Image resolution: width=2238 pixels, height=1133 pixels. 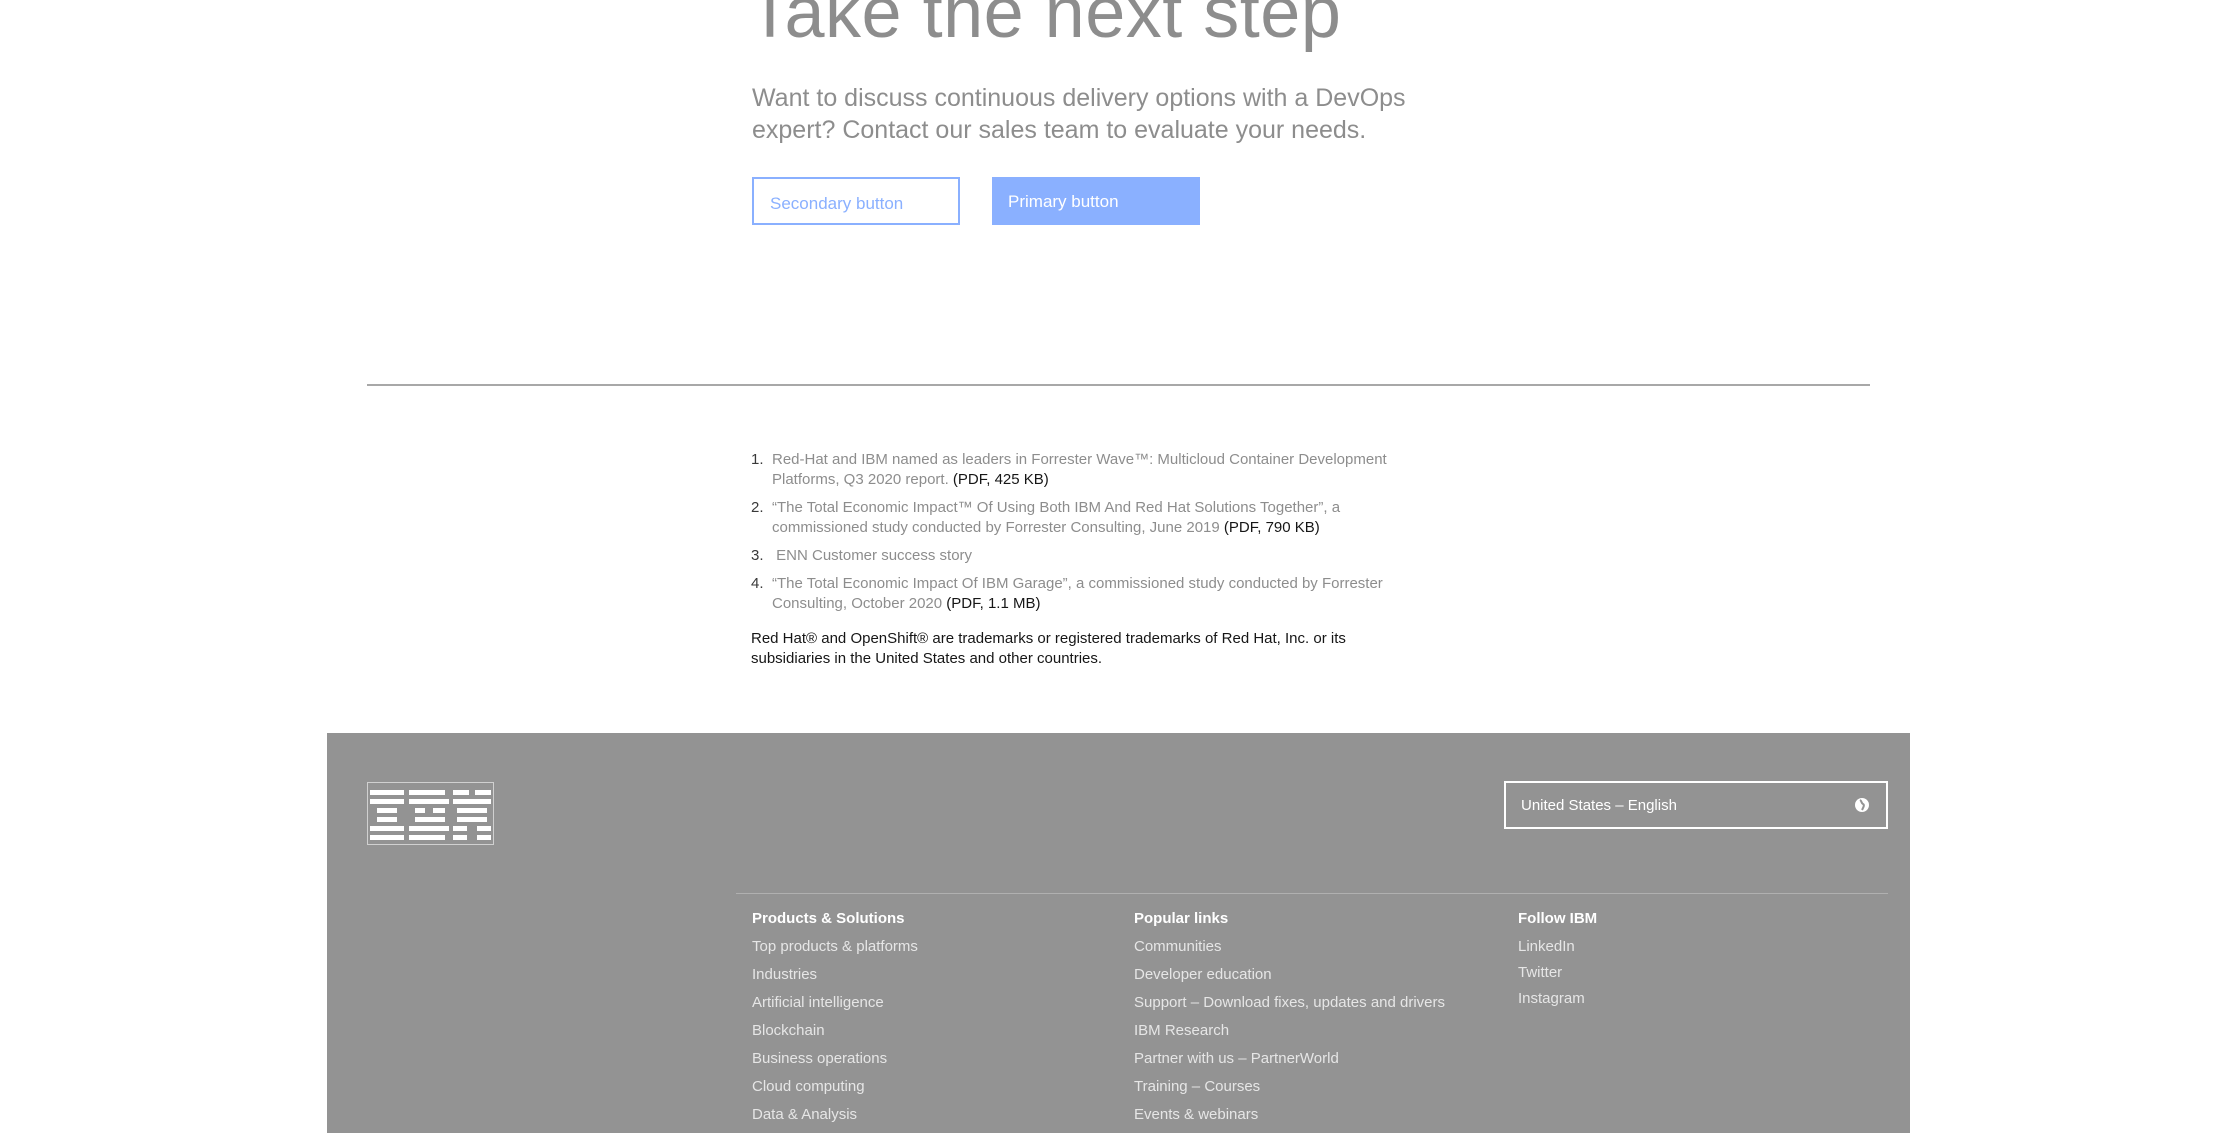 What do you see at coordinates (1599, 805) in the screenshot?
I see `locale-label: United States – English` at bounding box center [1599, 805].